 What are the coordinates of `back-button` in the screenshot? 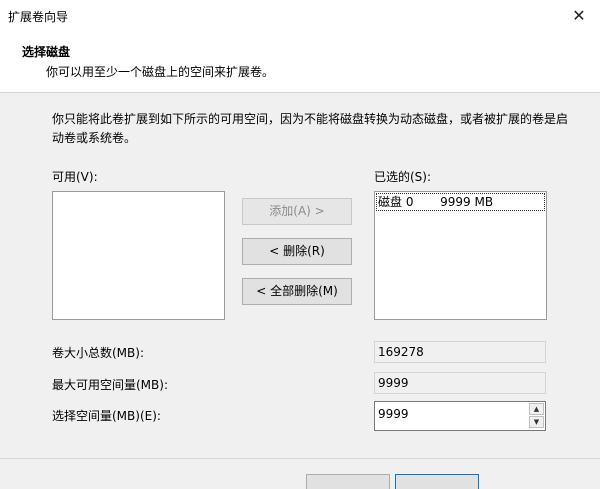 It's located at (348, 481).